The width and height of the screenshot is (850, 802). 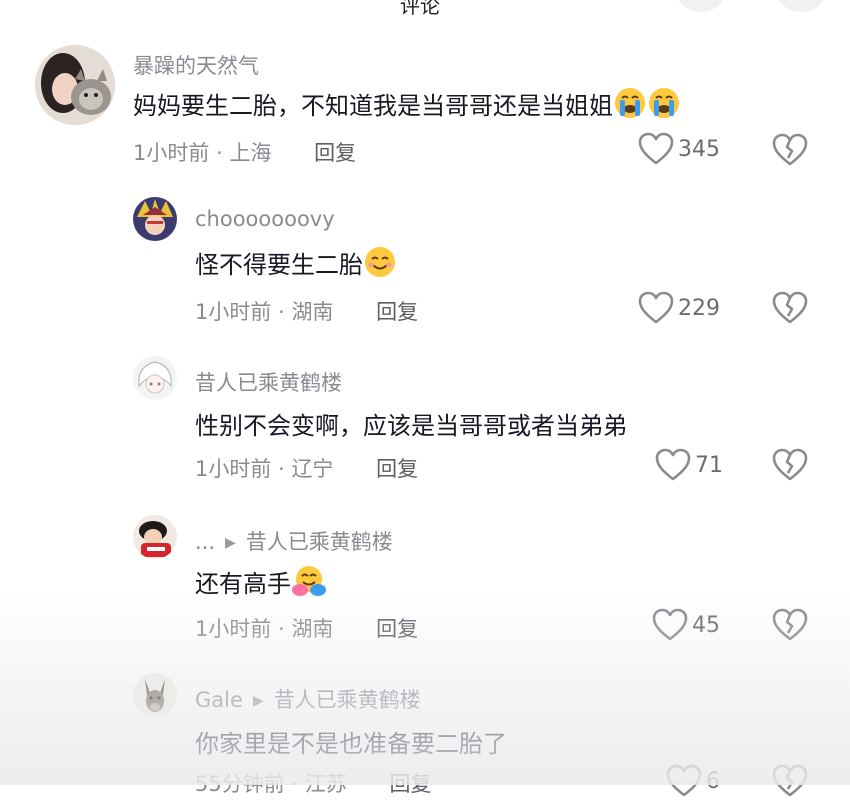 I want to click on hug-face-emoji, so click(x=309, y=584).